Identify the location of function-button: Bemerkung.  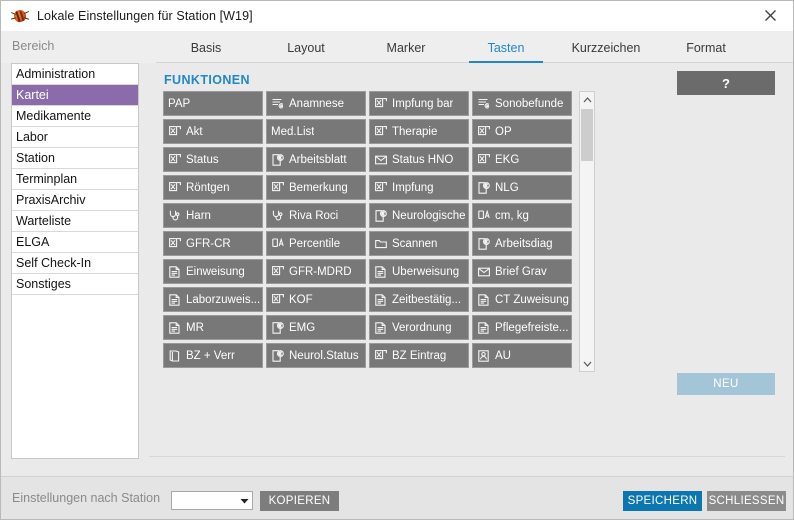
(316, 187).